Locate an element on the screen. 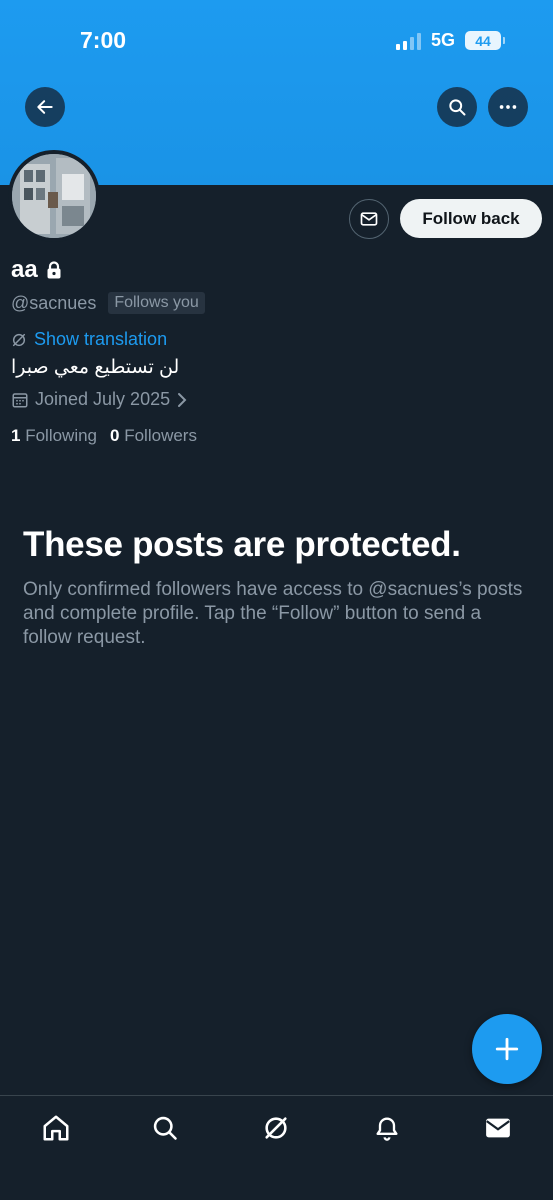 Image resolution: width=553 pixels, height=1200 pixels. status-time: 7:00 is located at coordinates (103, 40).